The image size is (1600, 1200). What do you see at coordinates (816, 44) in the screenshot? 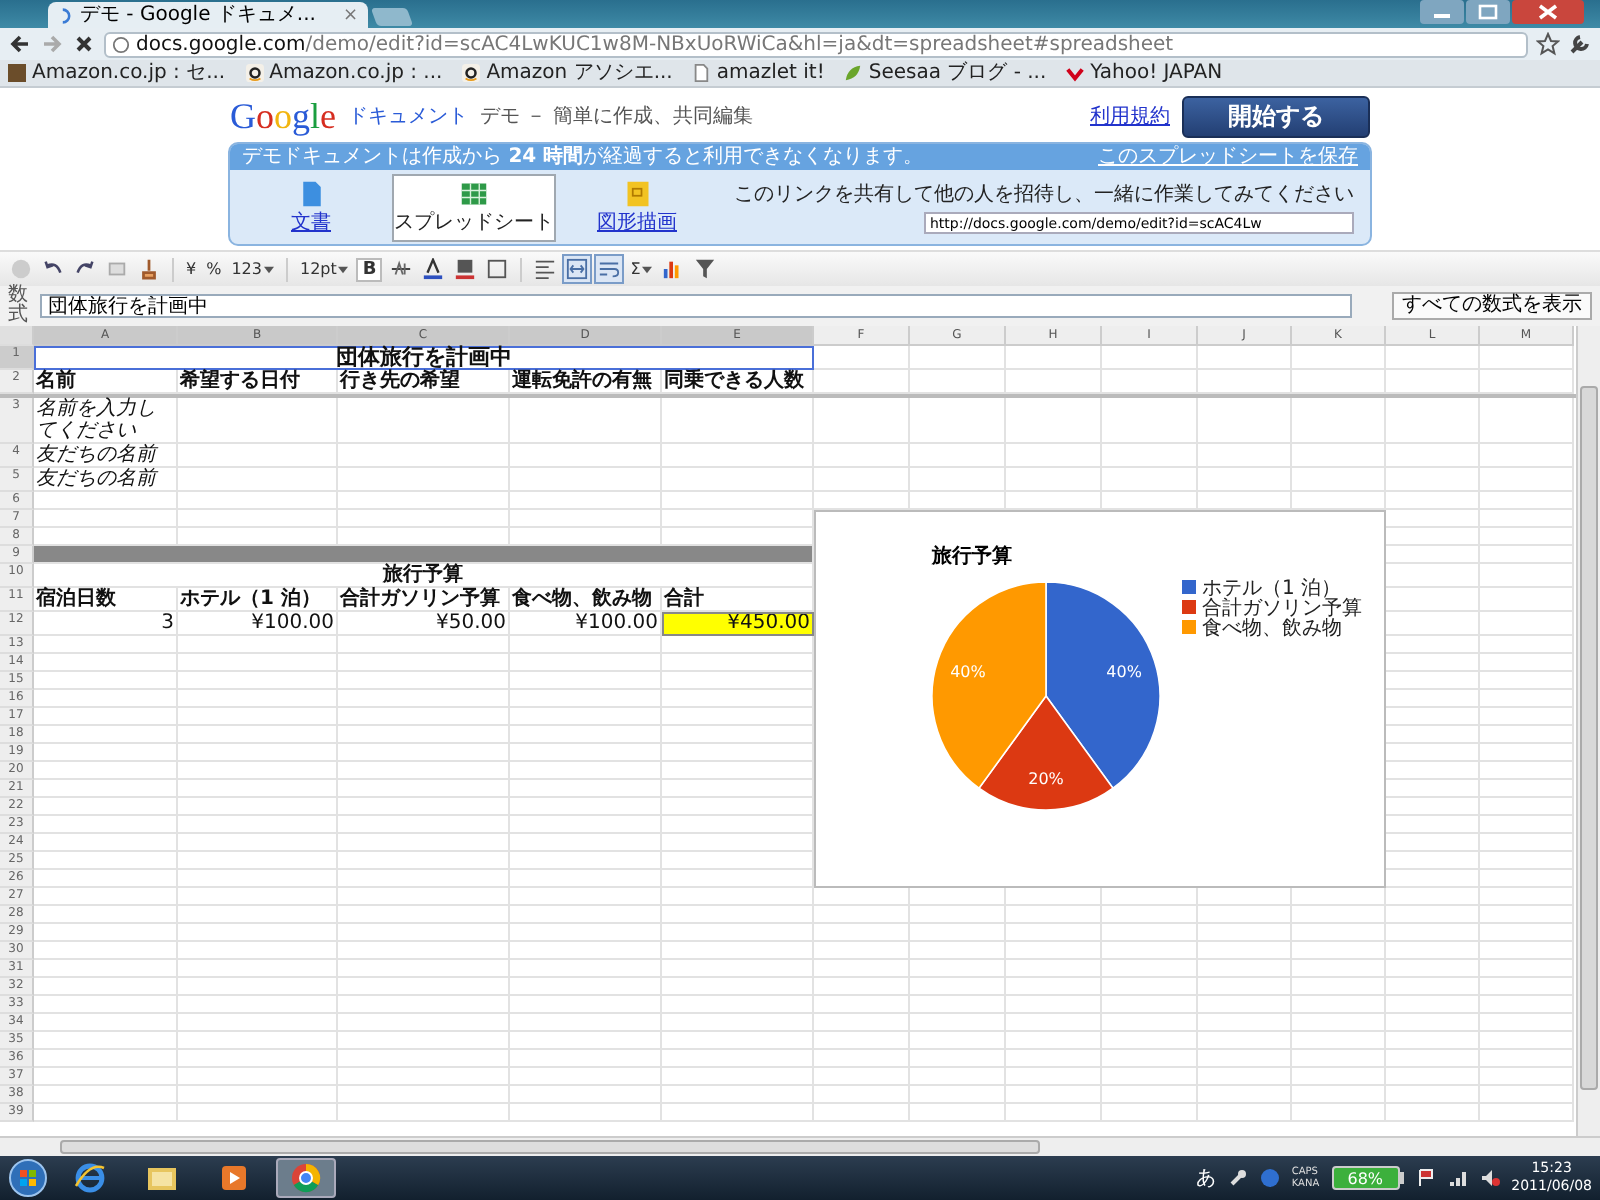
I see `address-bar: docs.google.com/demo/edit?id=scAC4LwKUC1w8M-NBxUoRWiCa&hl=ja&dt=spreadsheet#spreadsheet` at bounding box center [816, 44].